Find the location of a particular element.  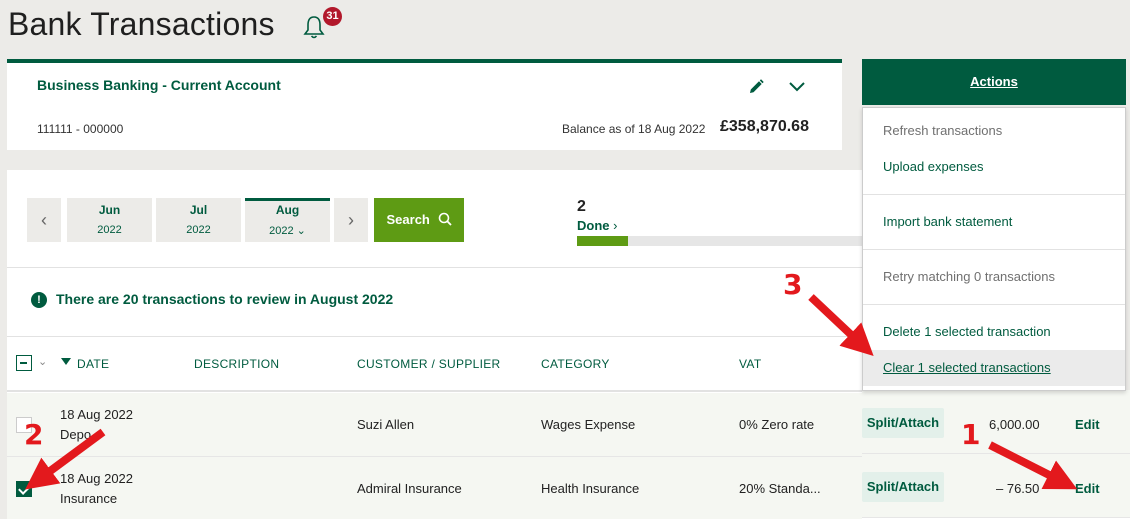

col-category: CATEGORY is located at coordinates (575, 364).